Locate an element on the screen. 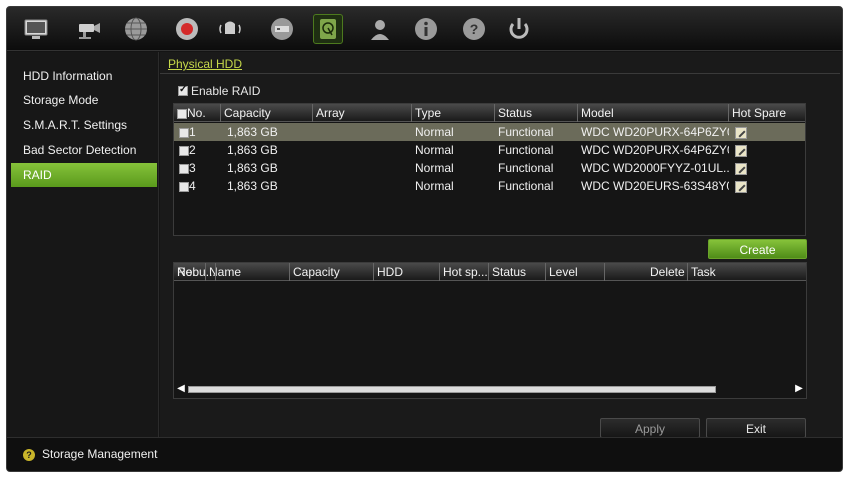 The image size is (849, 478). row-no-cell: 2 is located at coordinates (198, 150).